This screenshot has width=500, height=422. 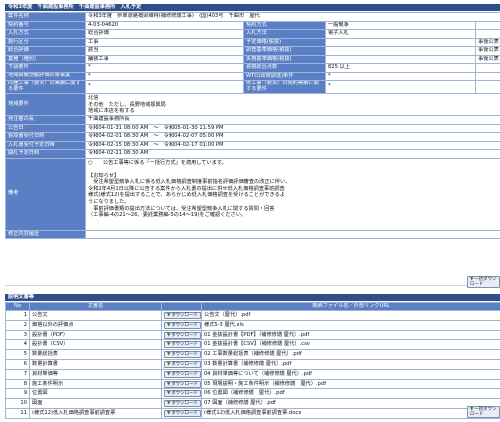 What do you see at coordinates (292, 104) in the screenshot?
I see `info-value: 北信 その他 ただし、長野地域振興局 地域に本店を有する` at bounding box center [292, 104].